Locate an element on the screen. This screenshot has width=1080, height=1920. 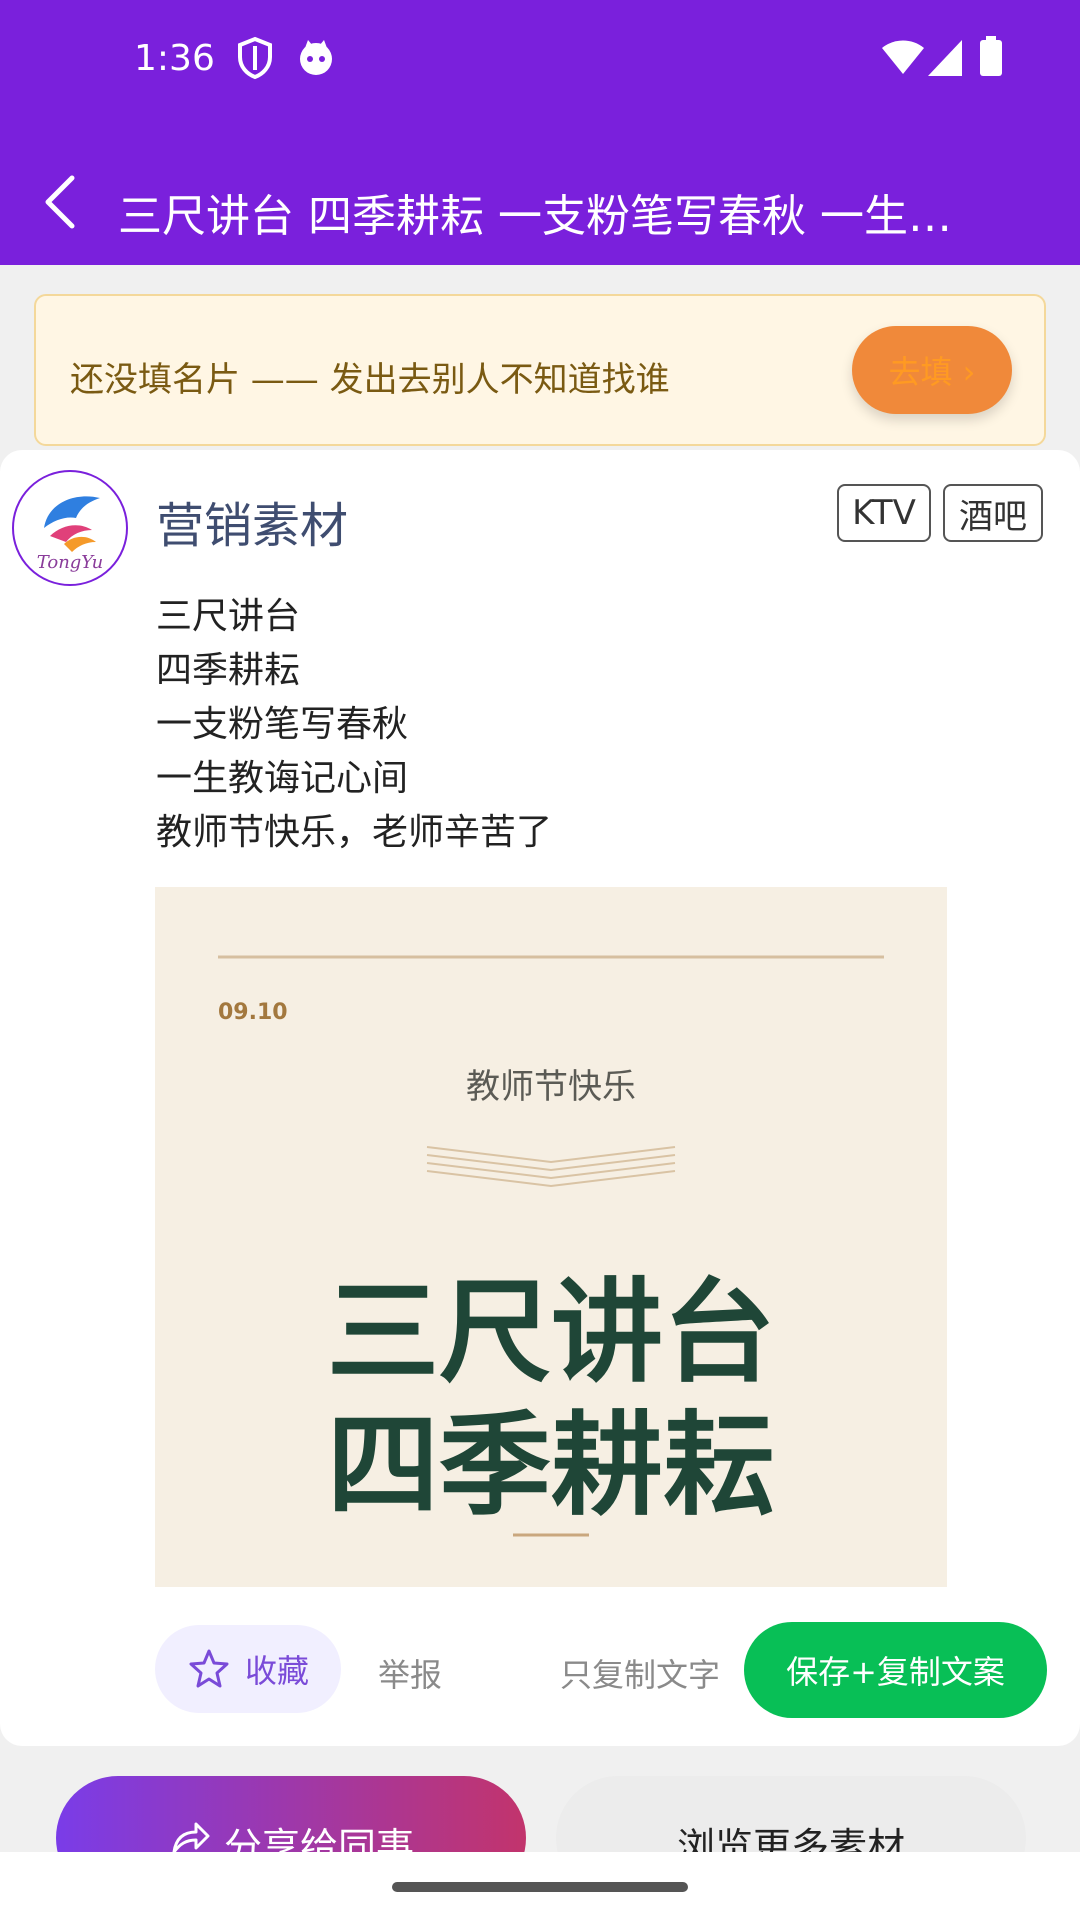
author-name: 营销素材 is located at coordinates (252, 526).